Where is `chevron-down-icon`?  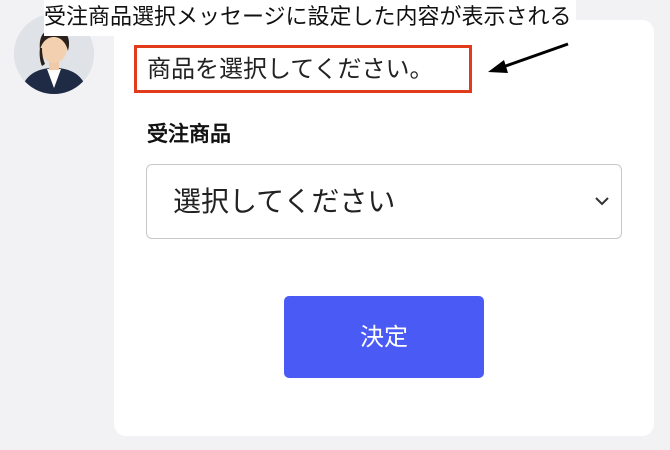 chevron-down-icon is located at coordinates (602, 201).